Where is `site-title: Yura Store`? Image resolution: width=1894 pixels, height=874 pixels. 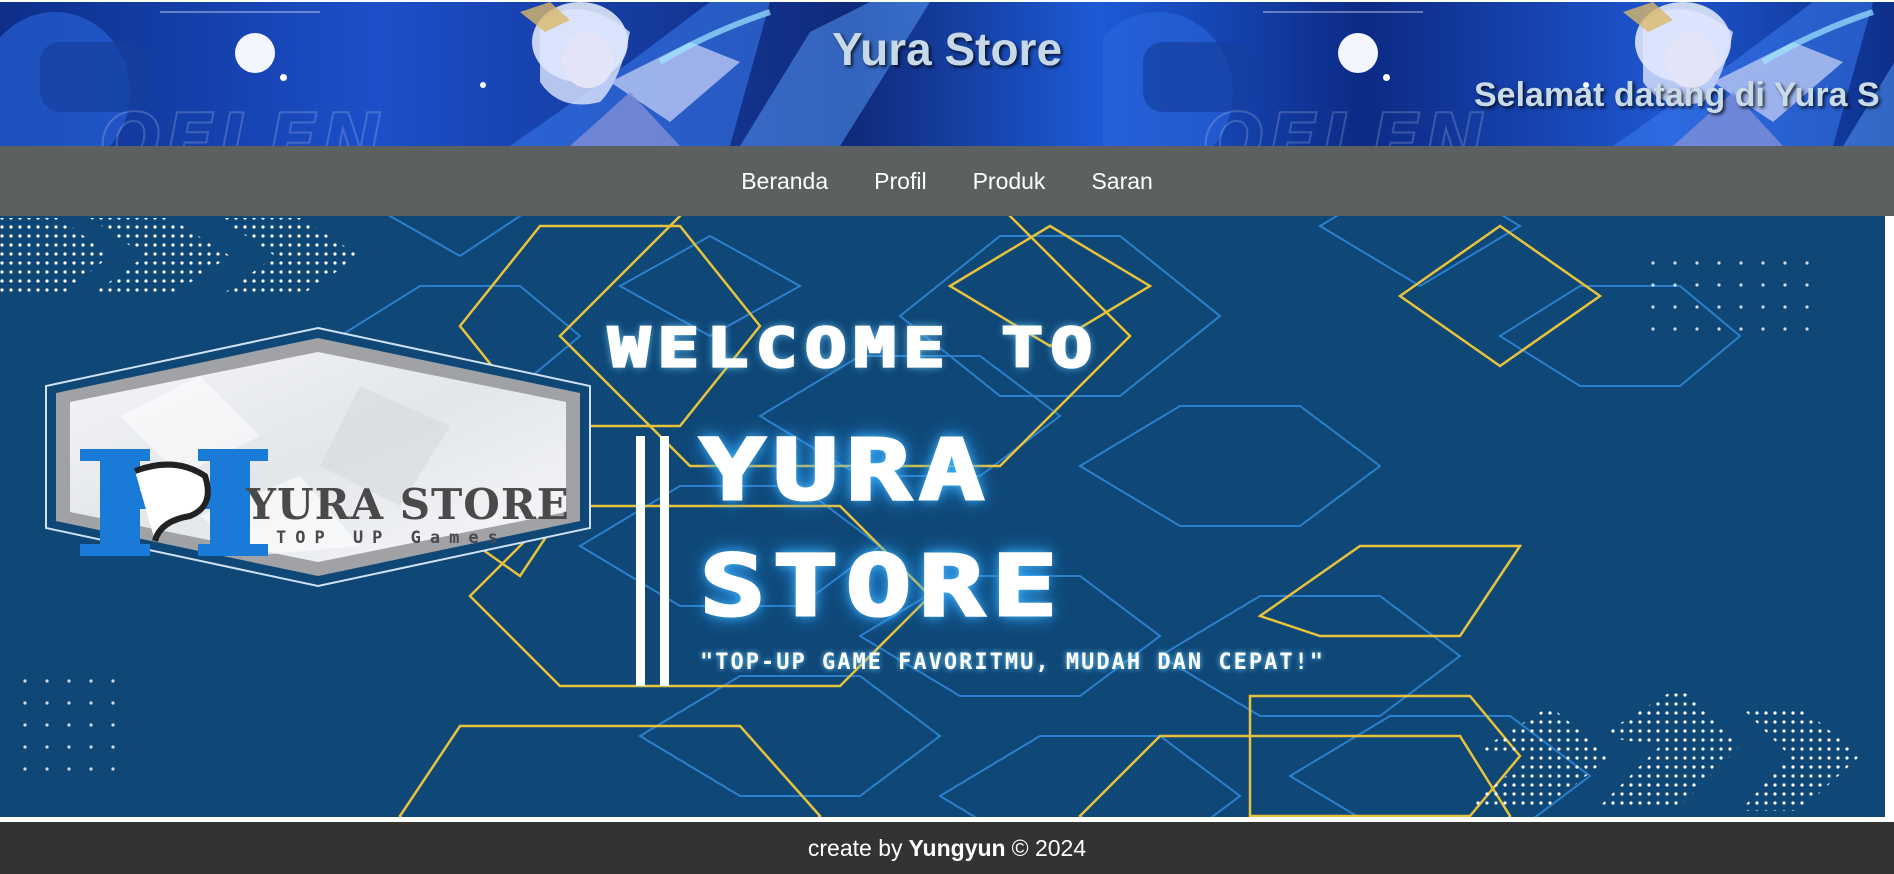
site-title: Yura Store is located at coordinates (947, 49).